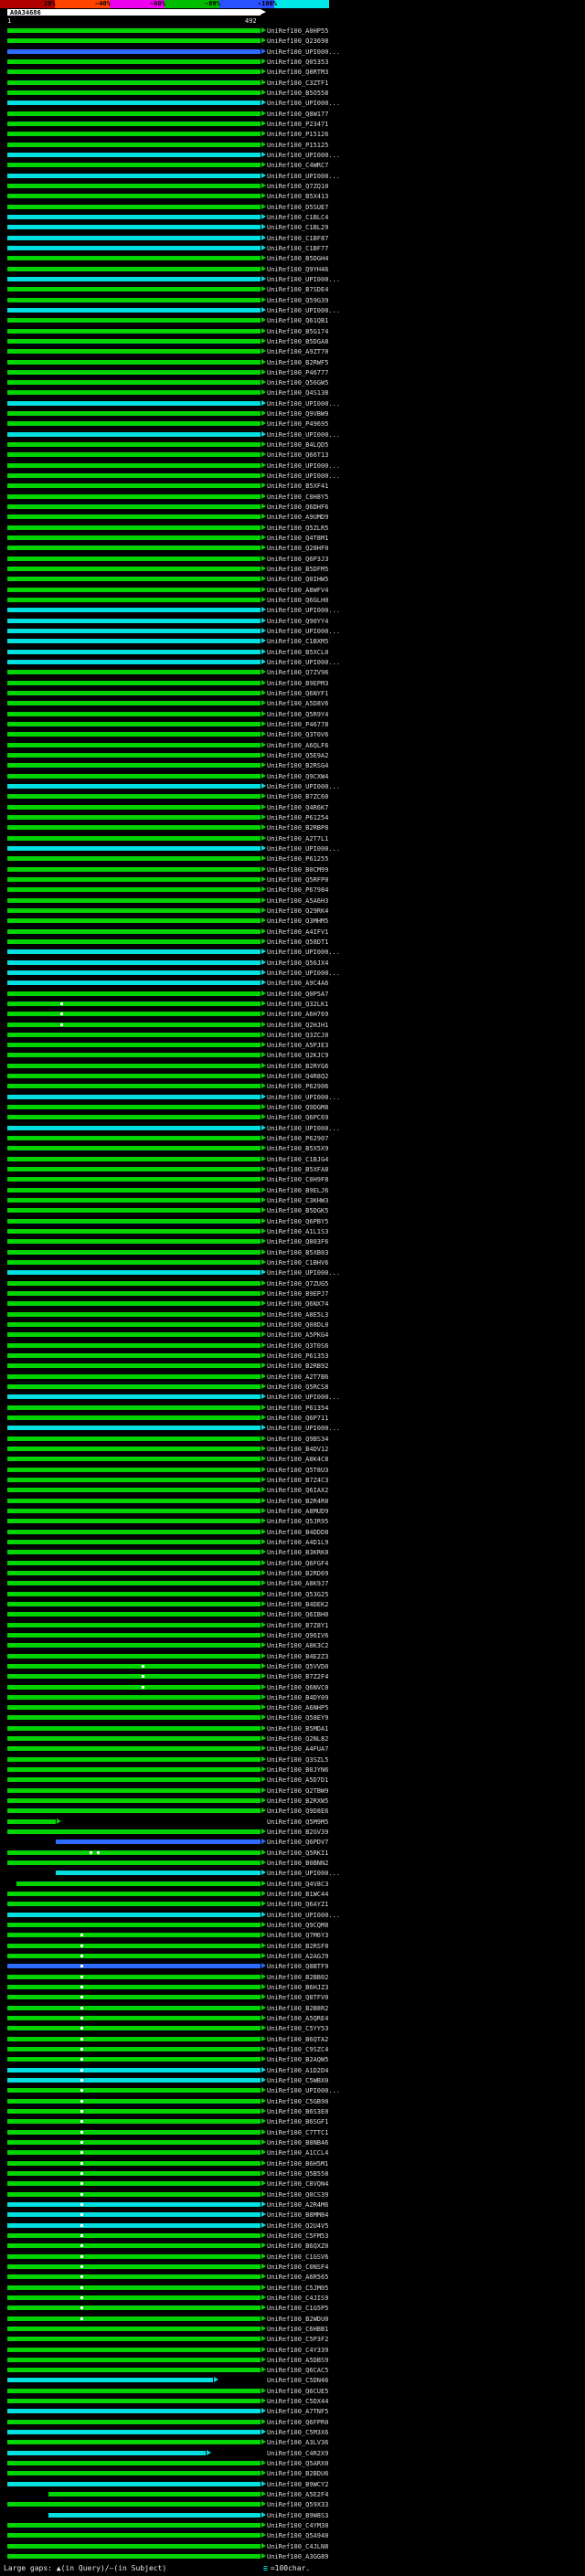  Describe the element at coordinates (298, 2515) in the screenshot. I see `hit-label: UniRef100_B9W8S3` at that location.